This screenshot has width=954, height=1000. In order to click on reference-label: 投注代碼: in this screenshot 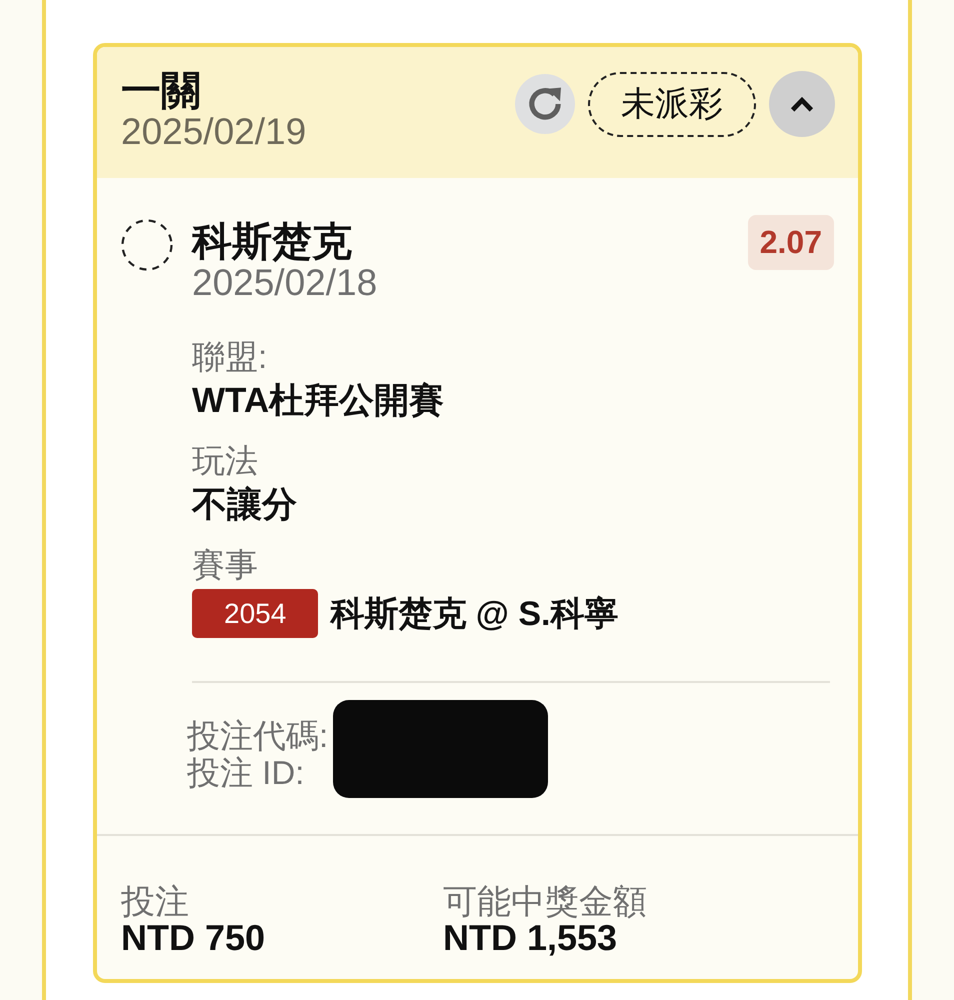, I will do `click(257, 735)`.